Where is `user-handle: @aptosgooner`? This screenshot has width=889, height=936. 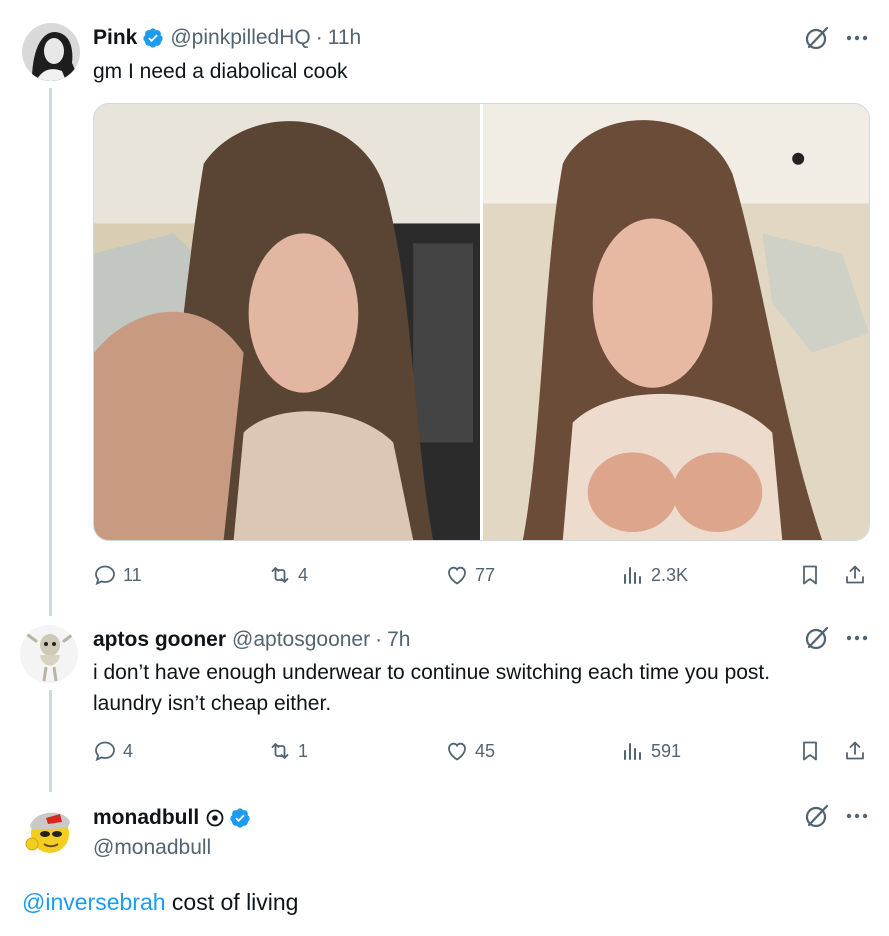 user-handle: @aptosgooner is located at coordinates (301, 640).